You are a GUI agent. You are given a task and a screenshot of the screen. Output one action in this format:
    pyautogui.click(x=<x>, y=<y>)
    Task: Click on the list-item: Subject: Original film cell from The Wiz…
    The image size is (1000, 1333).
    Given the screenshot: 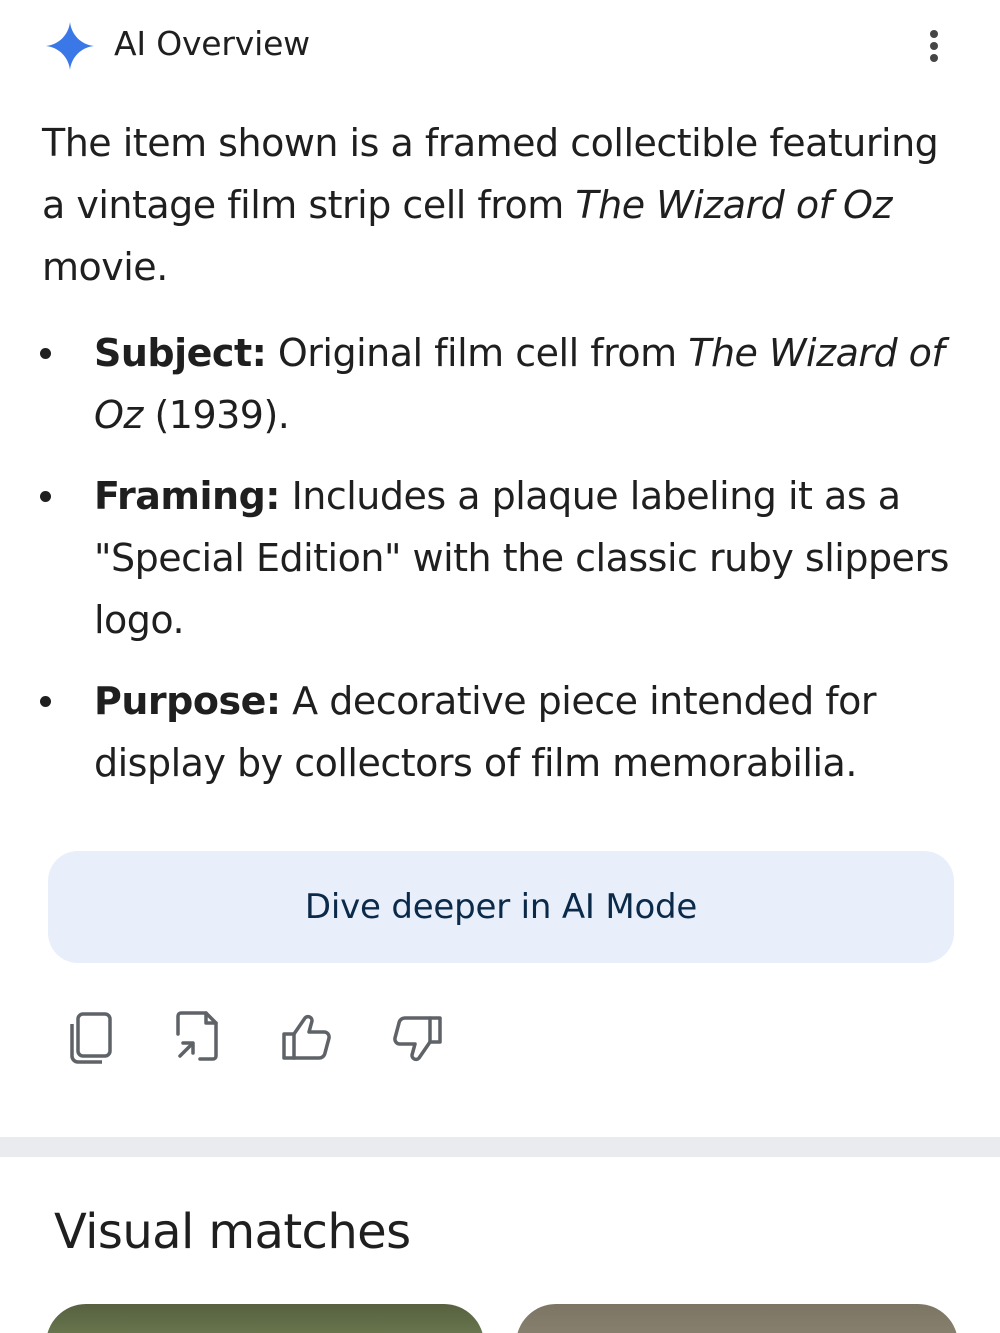 What is the action you would take?
    pyautogui.click(x=500, y=384)
    